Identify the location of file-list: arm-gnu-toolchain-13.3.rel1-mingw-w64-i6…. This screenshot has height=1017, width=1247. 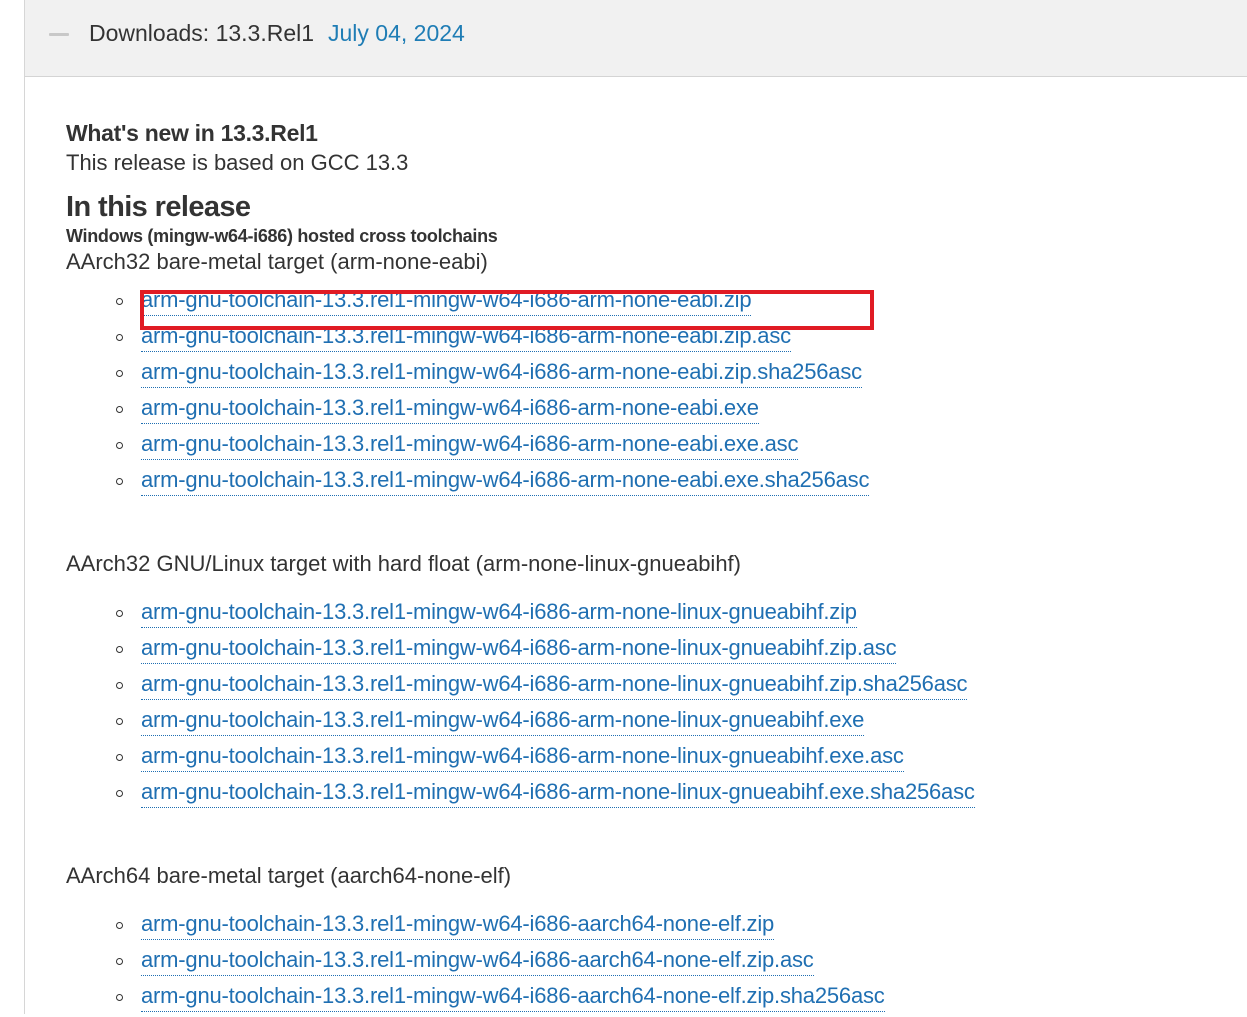
(651, 963).